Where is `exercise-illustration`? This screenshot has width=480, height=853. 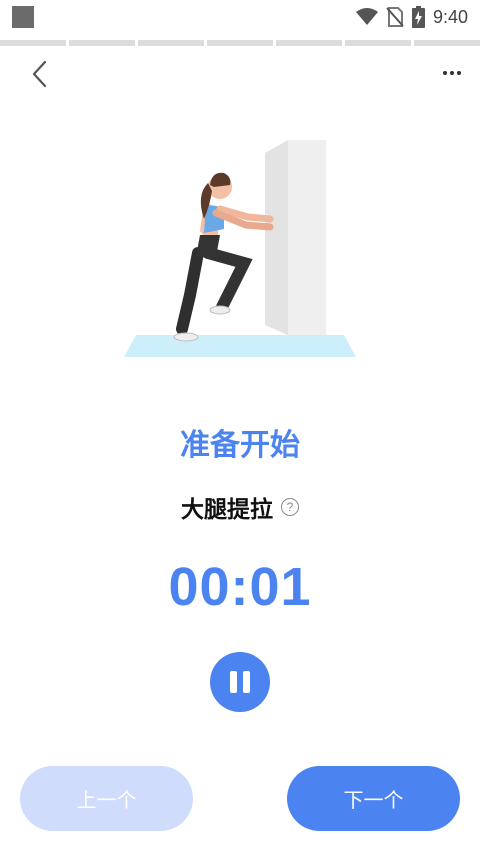
exercise-illustration is located at coordinates (240, 247).